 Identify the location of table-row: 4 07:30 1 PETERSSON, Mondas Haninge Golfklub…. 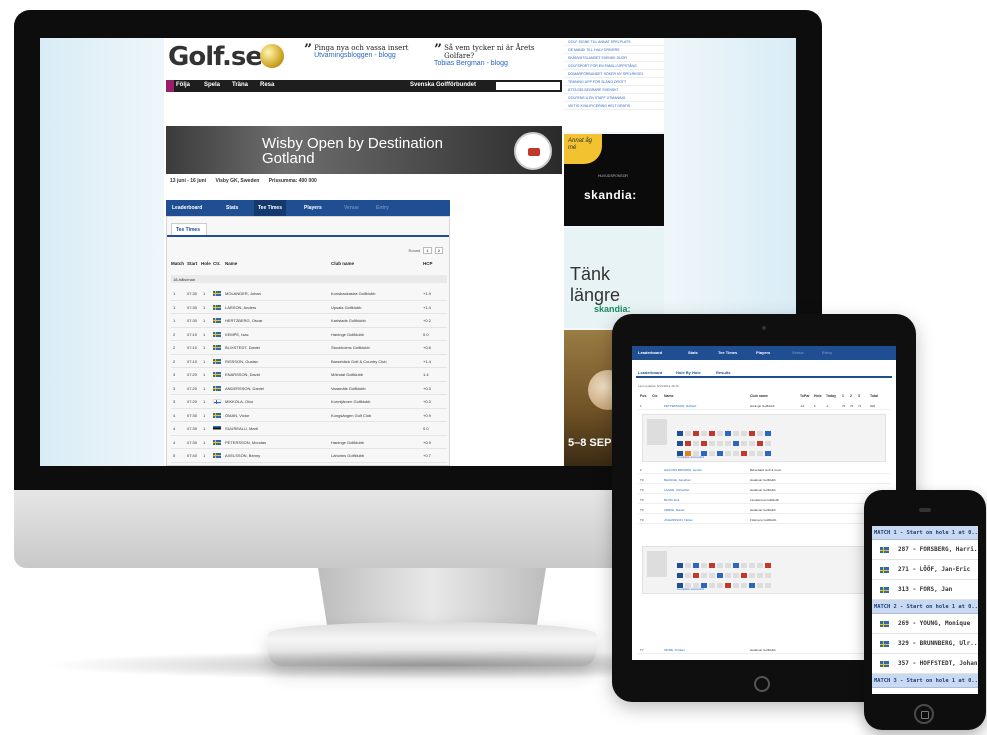
(309, 442).